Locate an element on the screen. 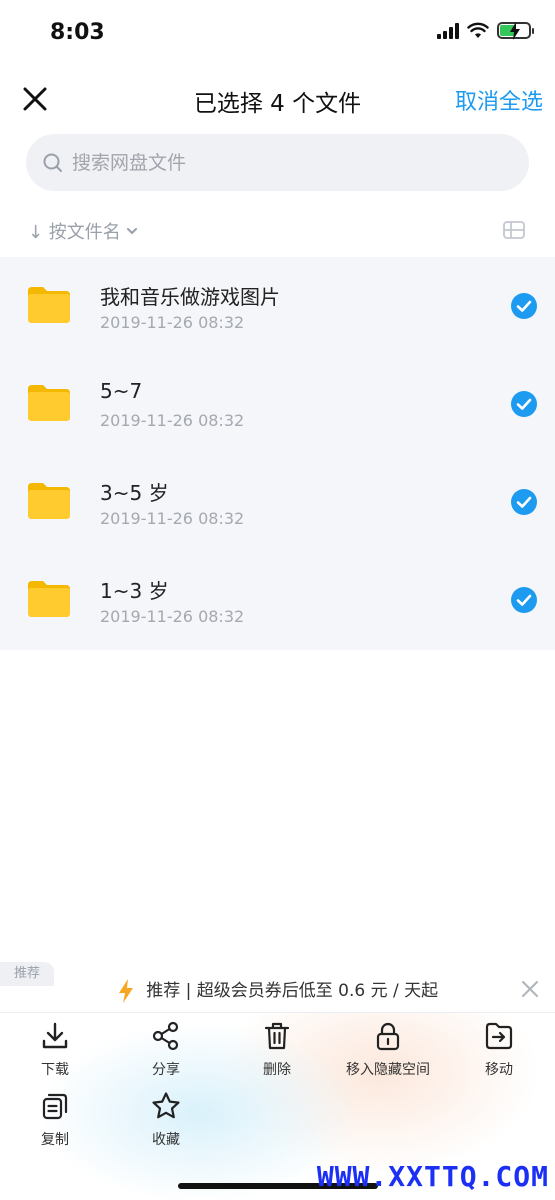 This screenshot has width=555, height=1200. status-icons is located at coordinates (485, 31).